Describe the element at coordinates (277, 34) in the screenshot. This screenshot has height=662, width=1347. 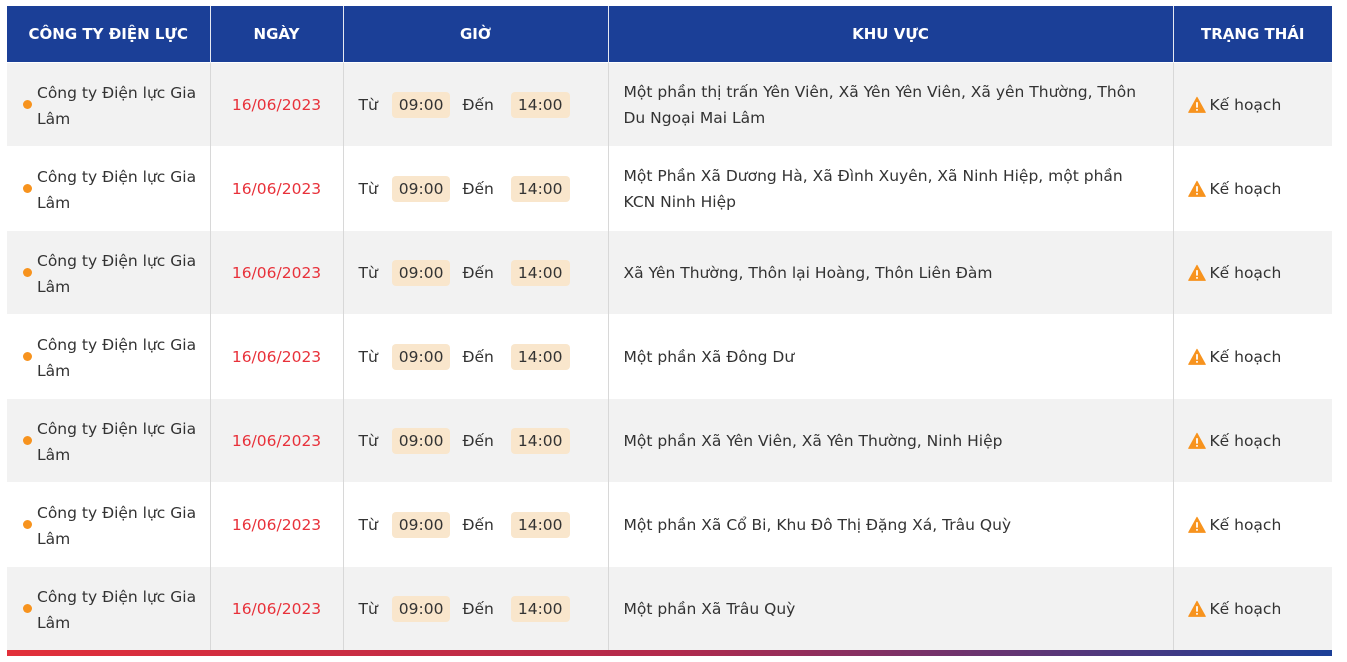
I see `header-date: NGÀY` at that location.